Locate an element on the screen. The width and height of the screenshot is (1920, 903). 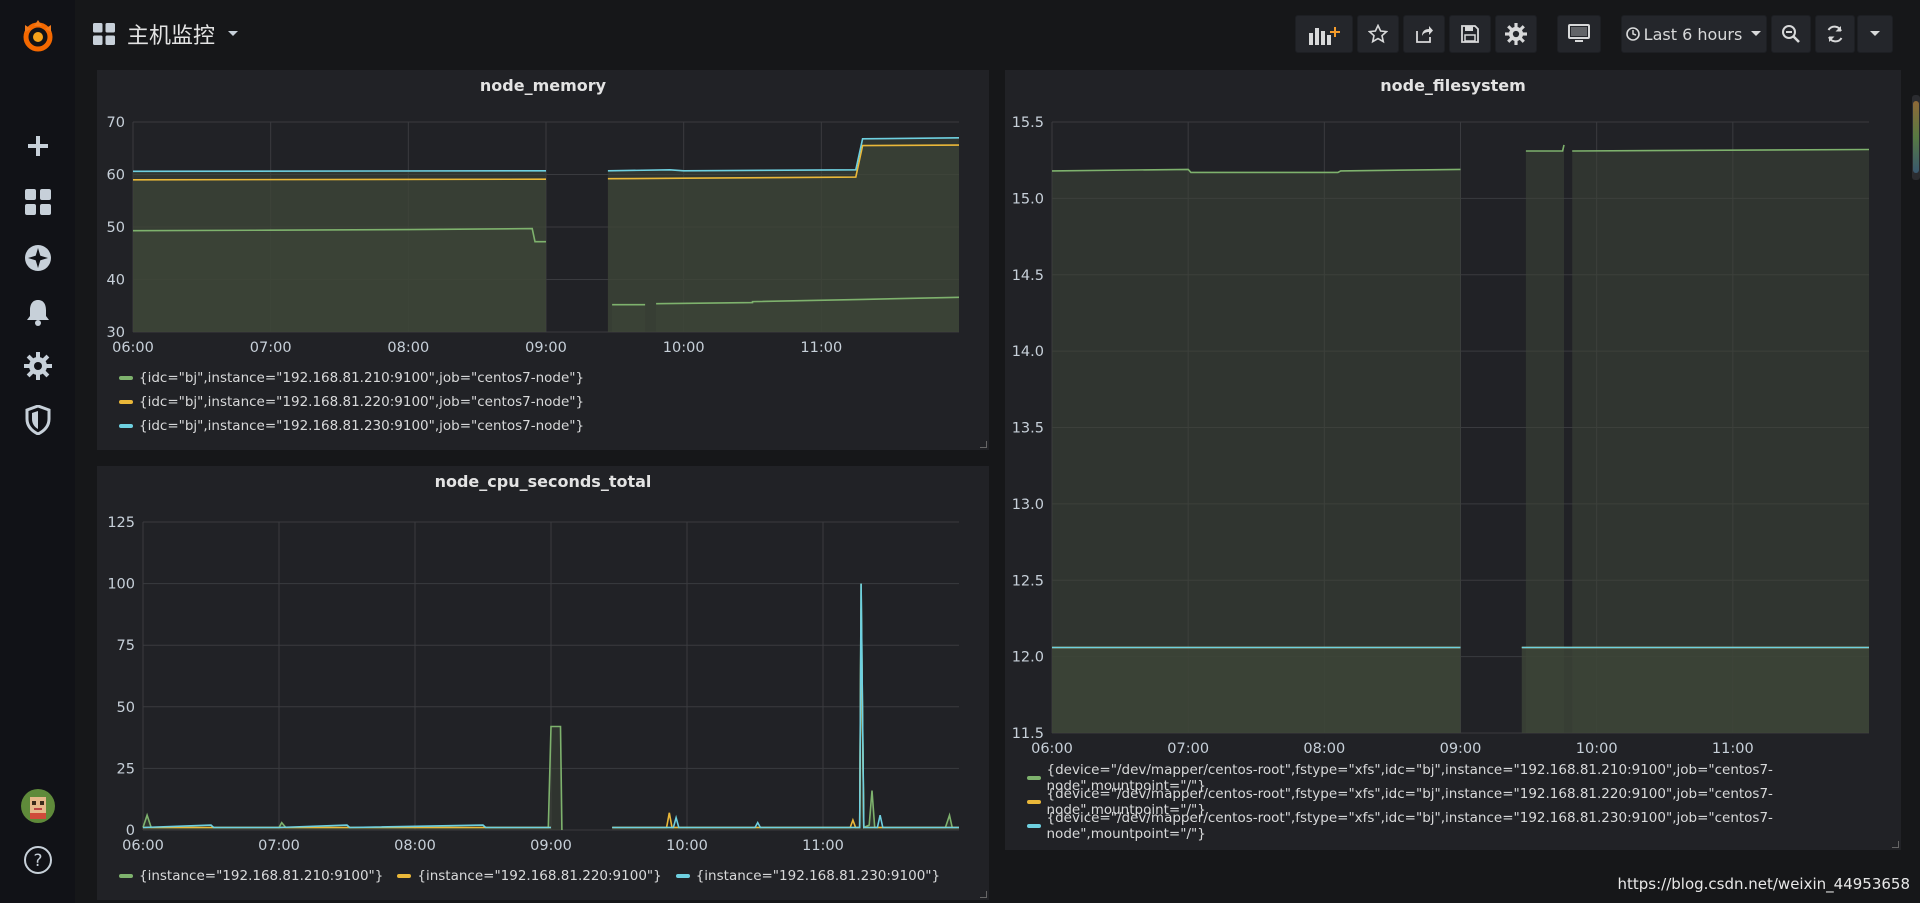
dashboards-icon is located at coordinates (37, 202).